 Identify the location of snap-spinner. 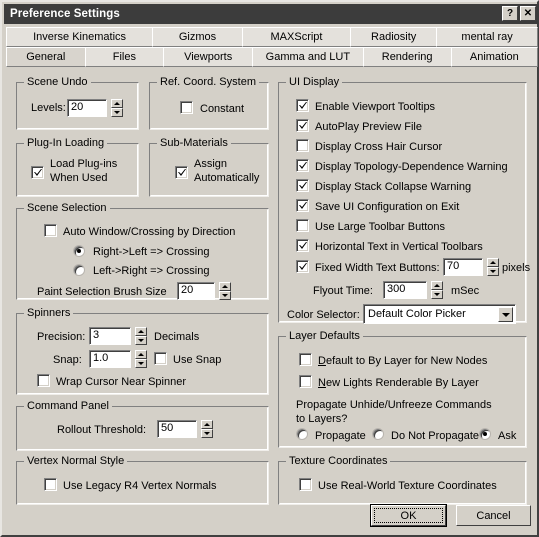
(141, 359).